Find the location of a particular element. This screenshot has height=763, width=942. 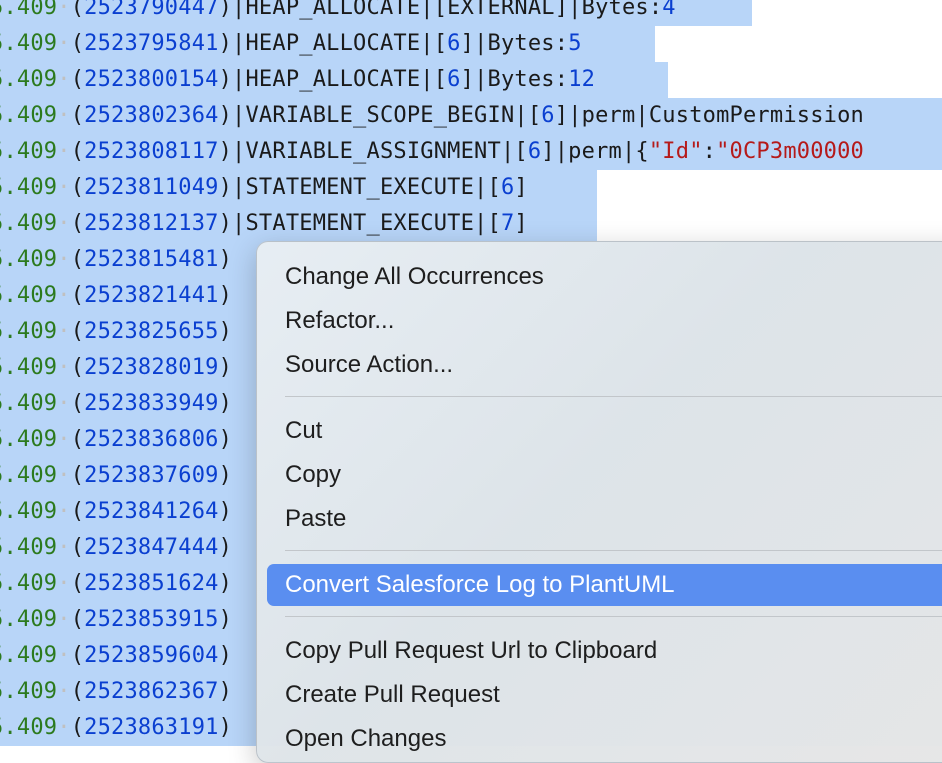

log-line: 5.409·(2523815481) is located at coordinates (471, 260).